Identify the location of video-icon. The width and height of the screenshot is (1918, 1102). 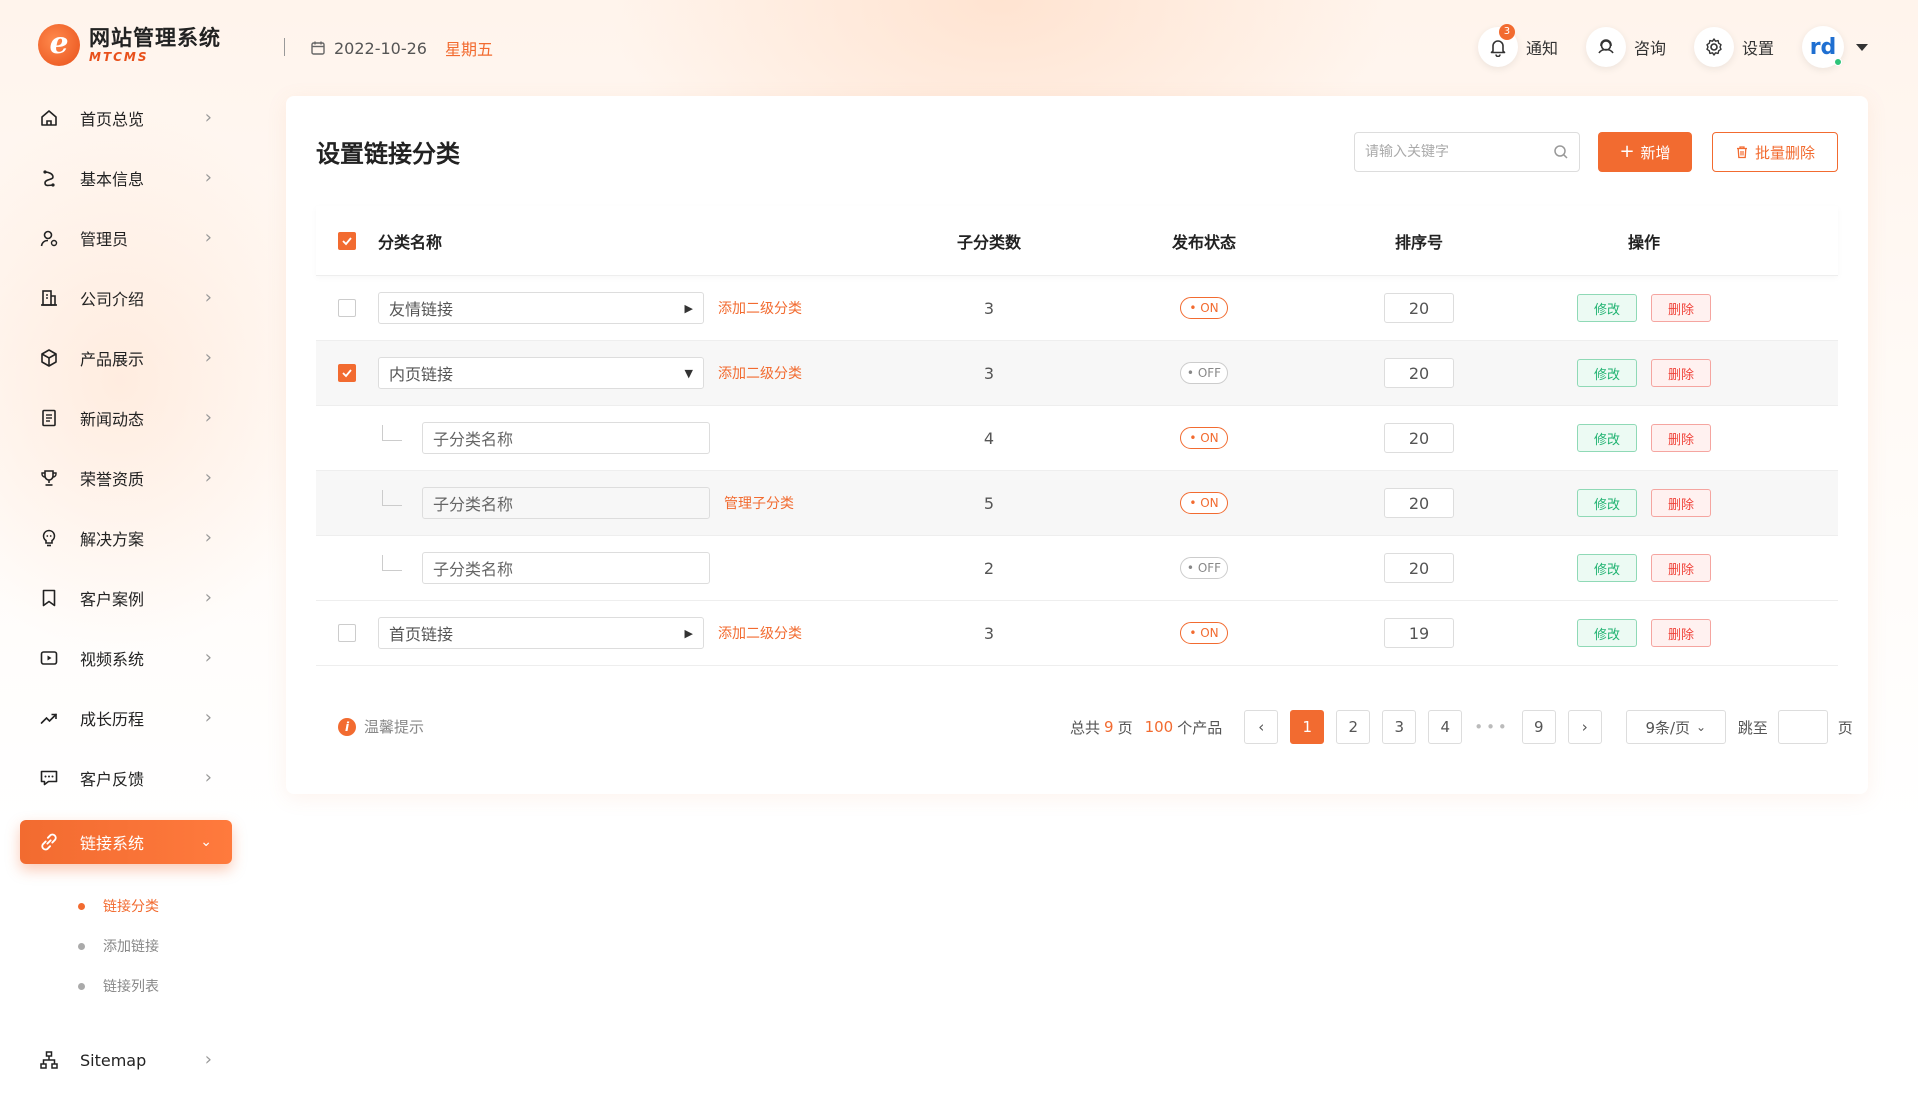
(49, 658).